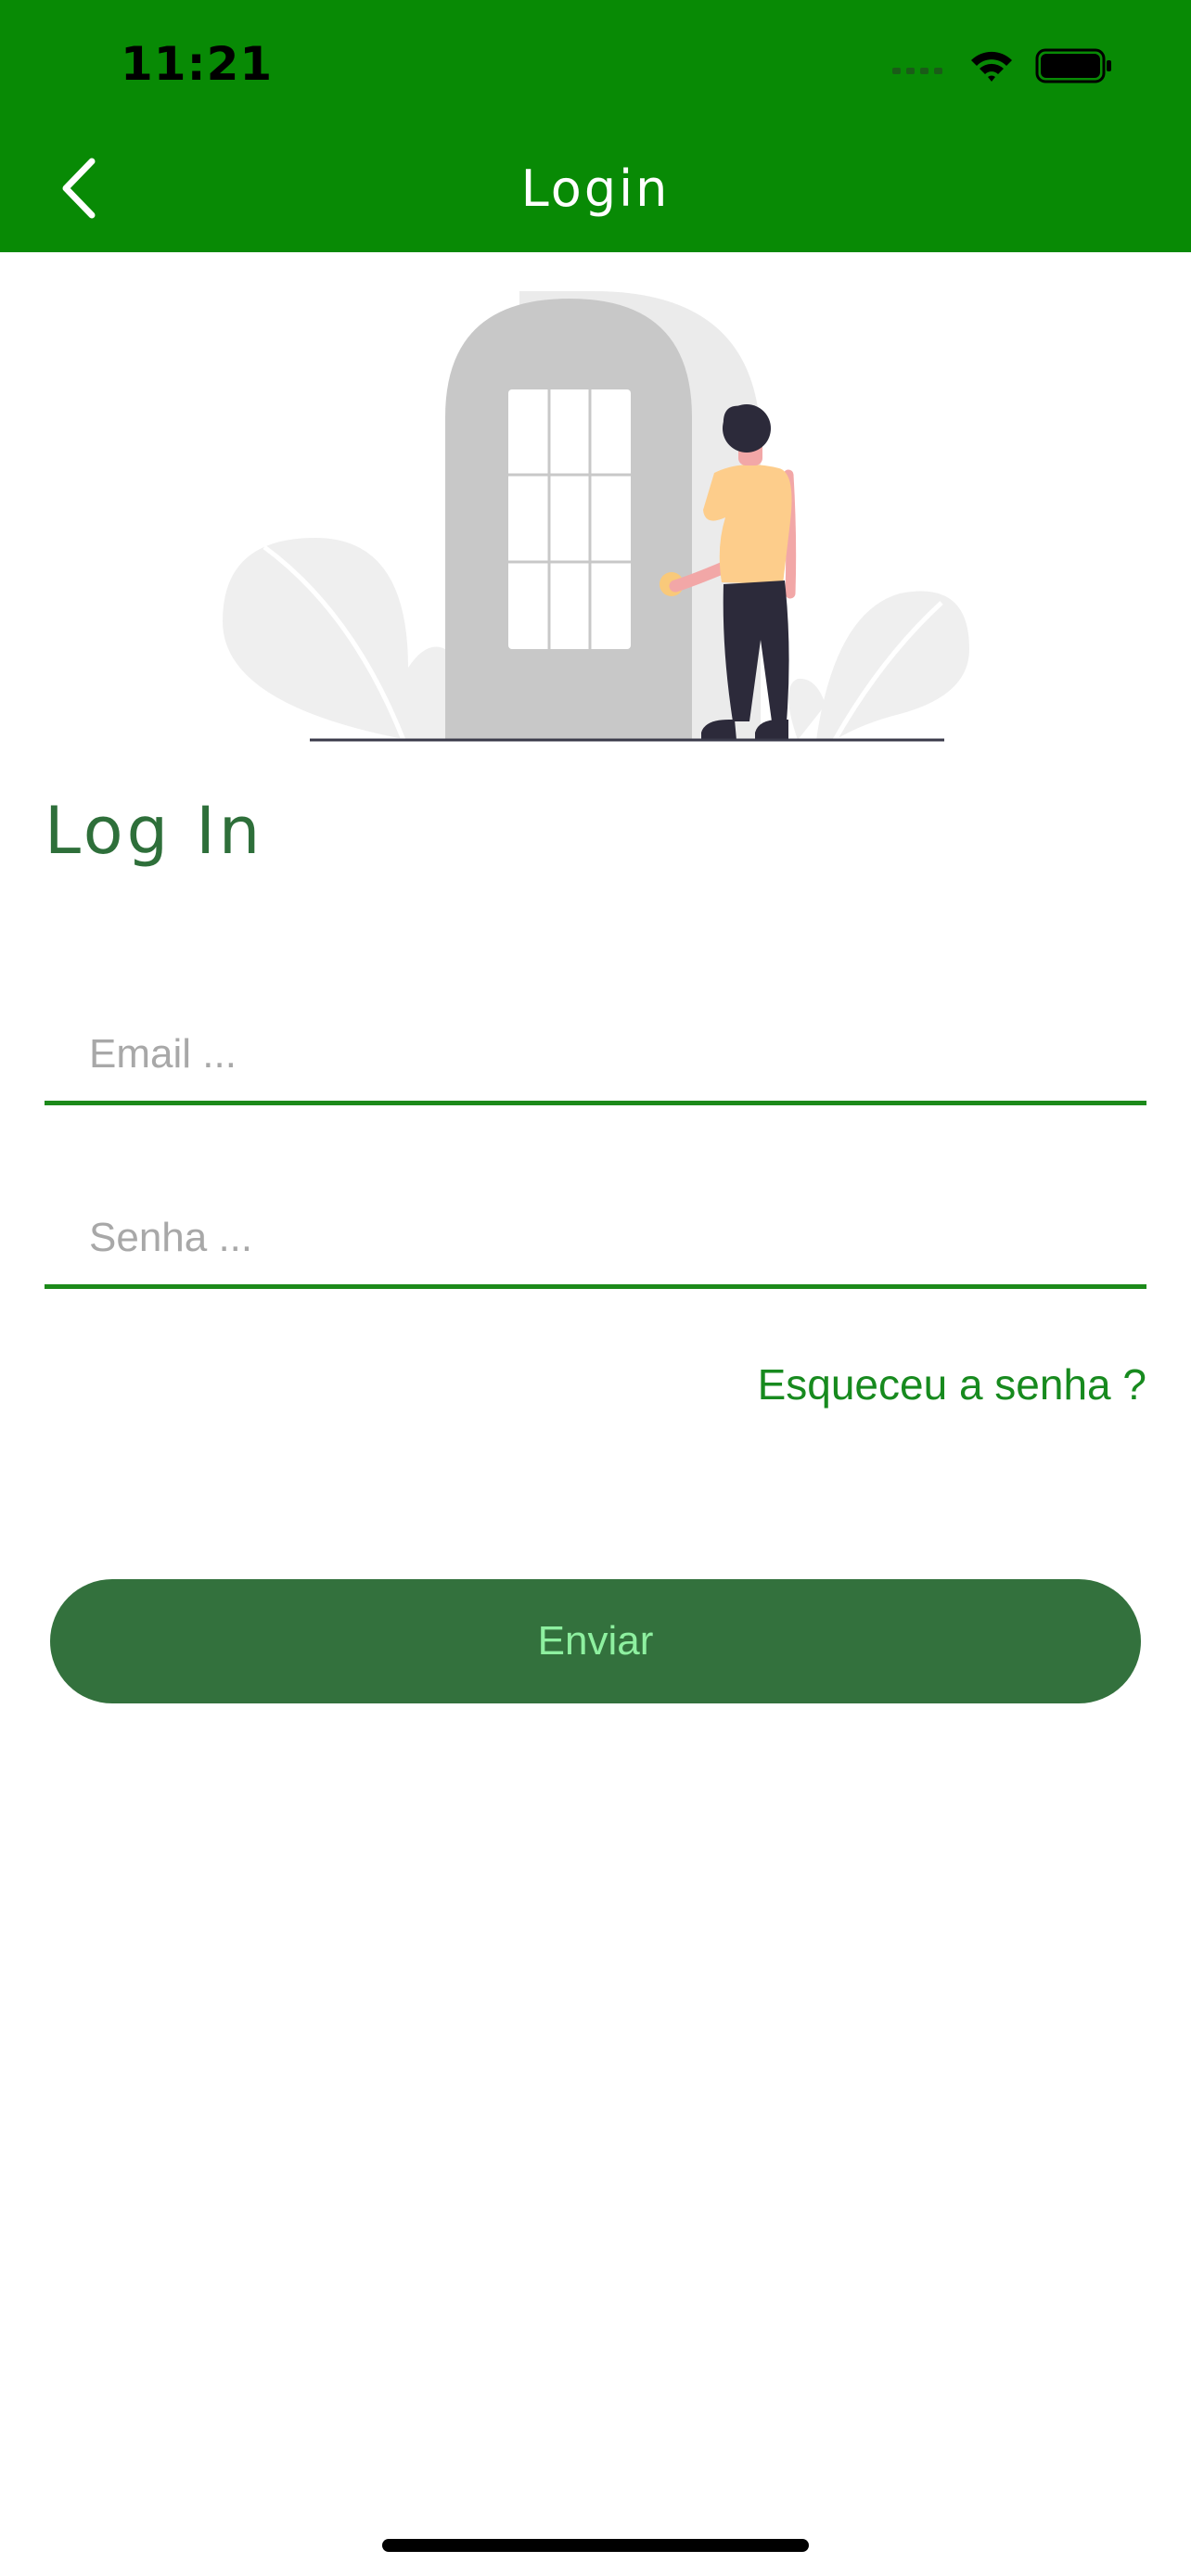 The width and height of the screenshot is (1191, 2576). Describe the element at coordinates (590, 1237) in the screenshot. I see `password-input` at that location.